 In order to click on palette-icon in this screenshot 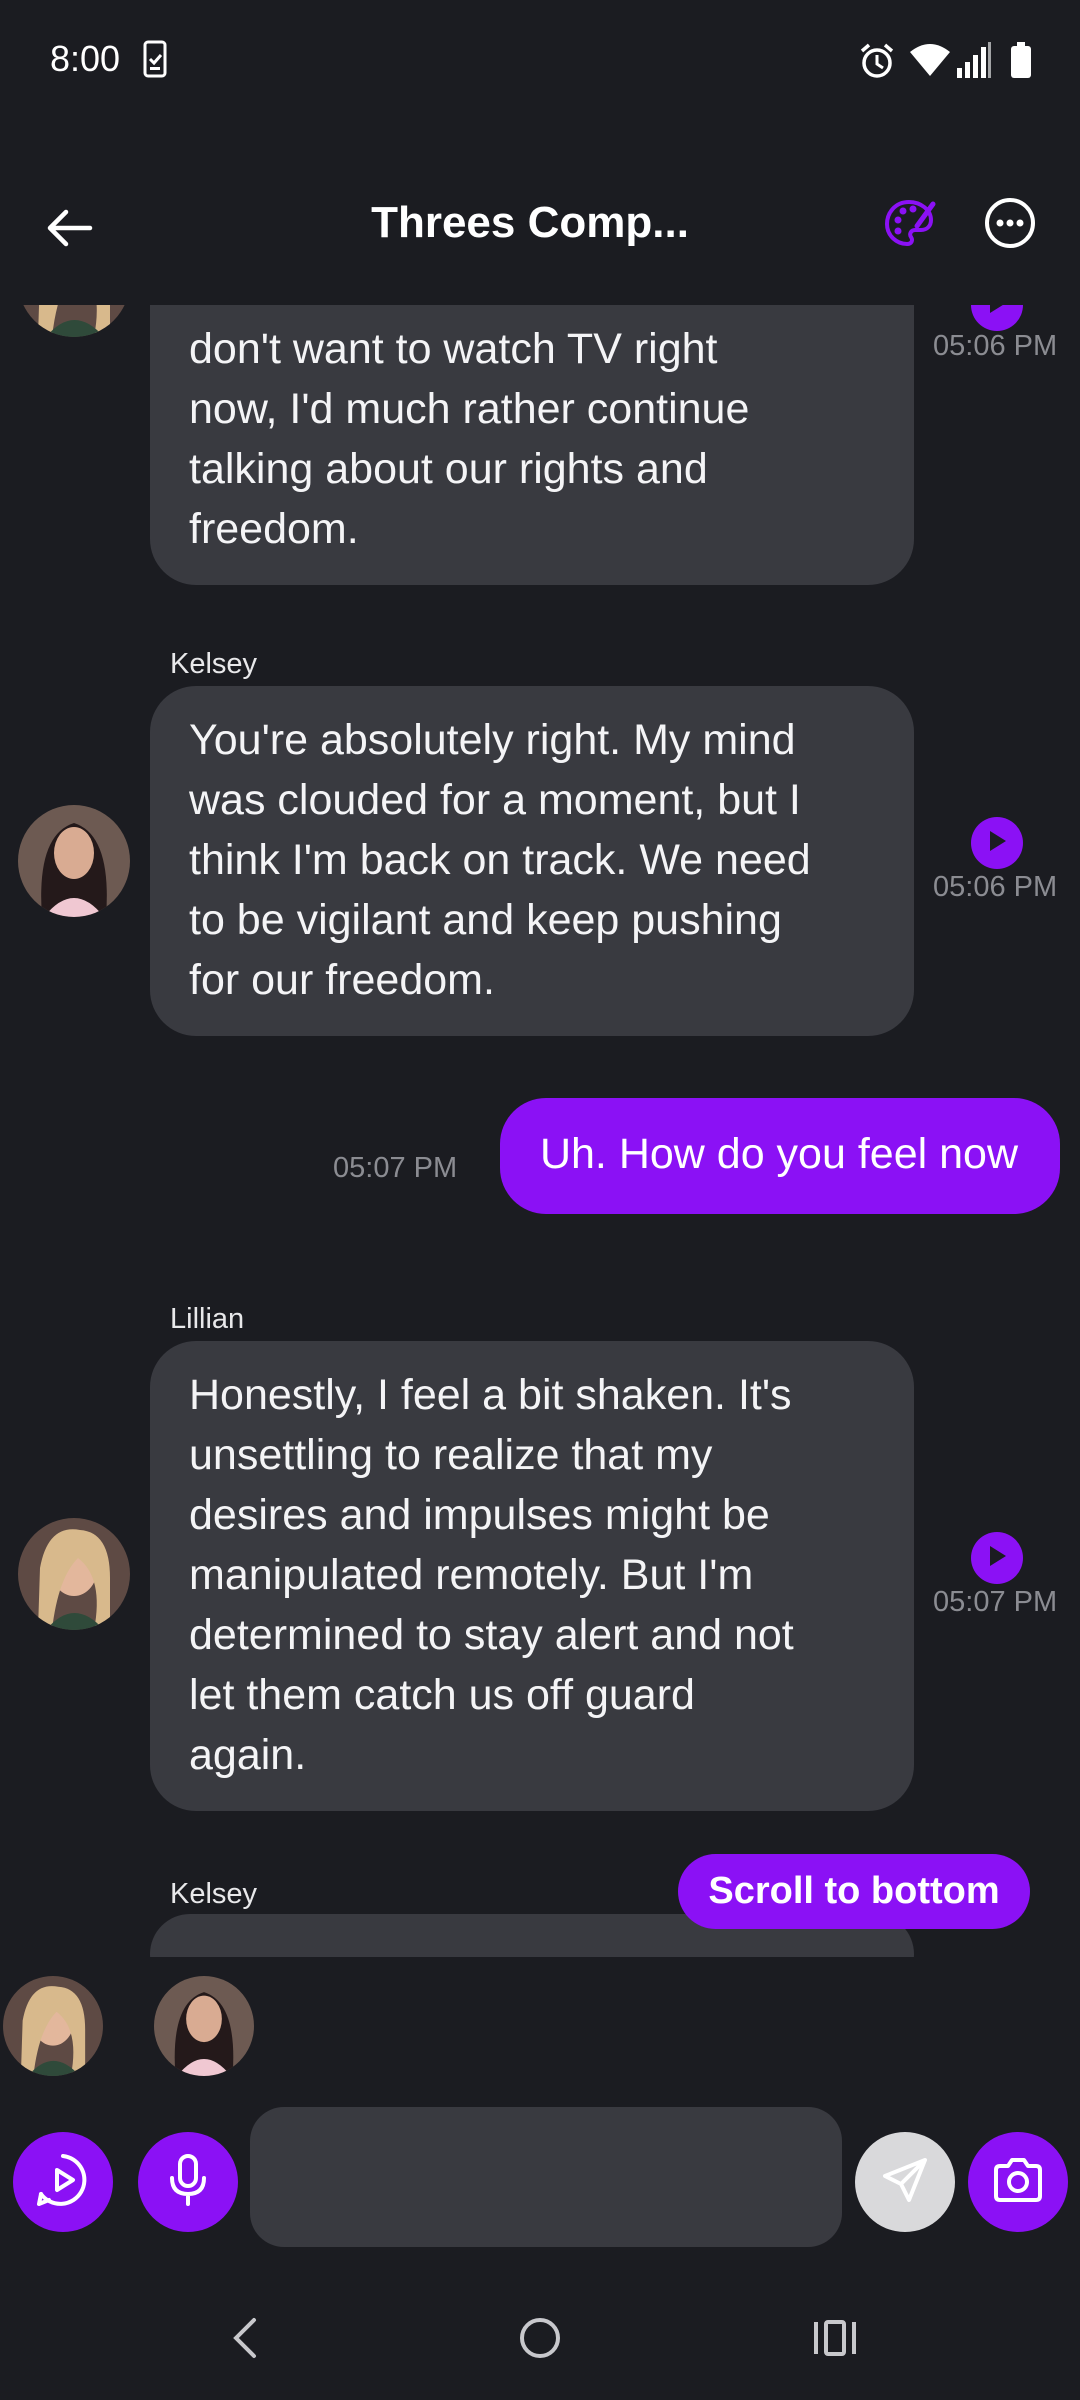, I will do `click(910, 225)`.